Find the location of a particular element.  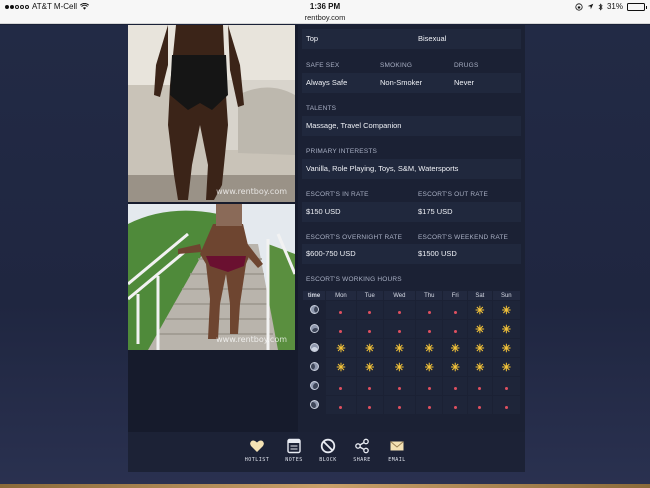

day-header: Fri is located at coordinates (455, 295).